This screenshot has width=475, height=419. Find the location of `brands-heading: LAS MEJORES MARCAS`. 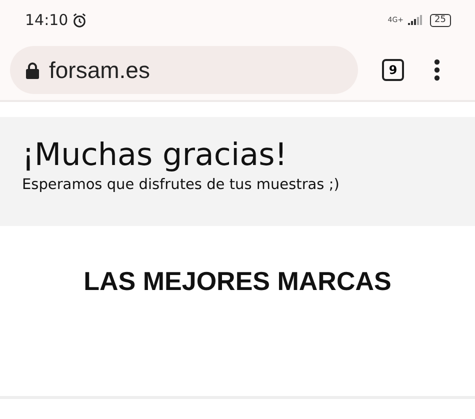

brands-heading: LAS MEJORES MARCAS is located at coordinates (238, 282).